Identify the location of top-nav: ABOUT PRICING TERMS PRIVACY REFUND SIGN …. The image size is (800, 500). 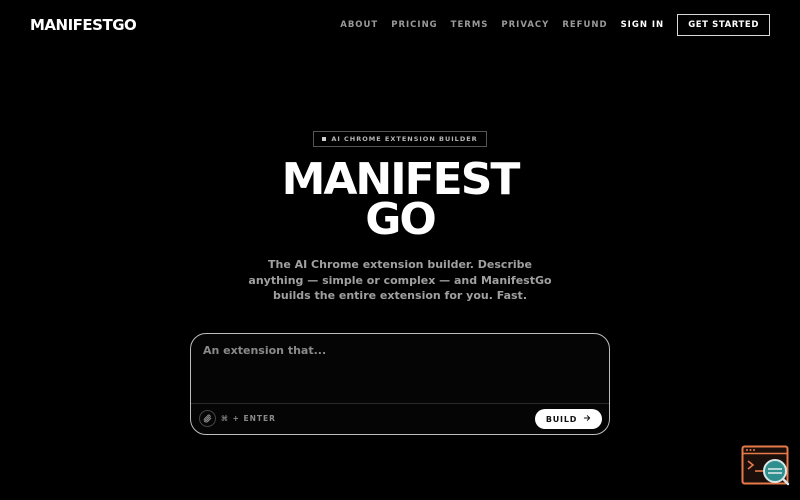
(548, 25).